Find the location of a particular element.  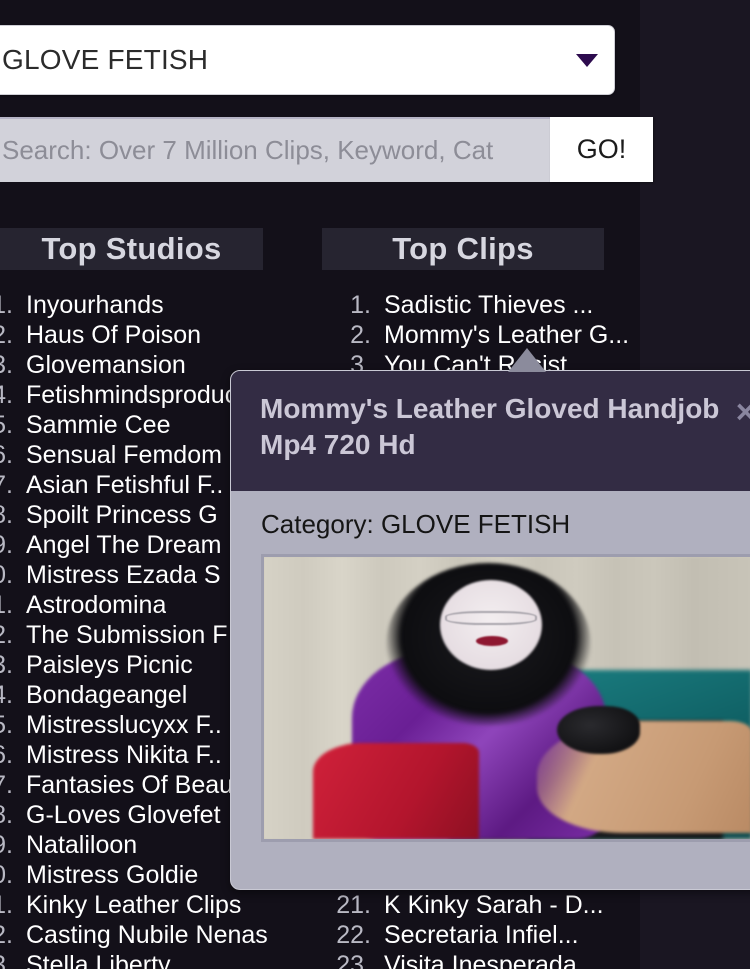

list-item: 23. Visita Inesperada is located at coordinates (482, 959).